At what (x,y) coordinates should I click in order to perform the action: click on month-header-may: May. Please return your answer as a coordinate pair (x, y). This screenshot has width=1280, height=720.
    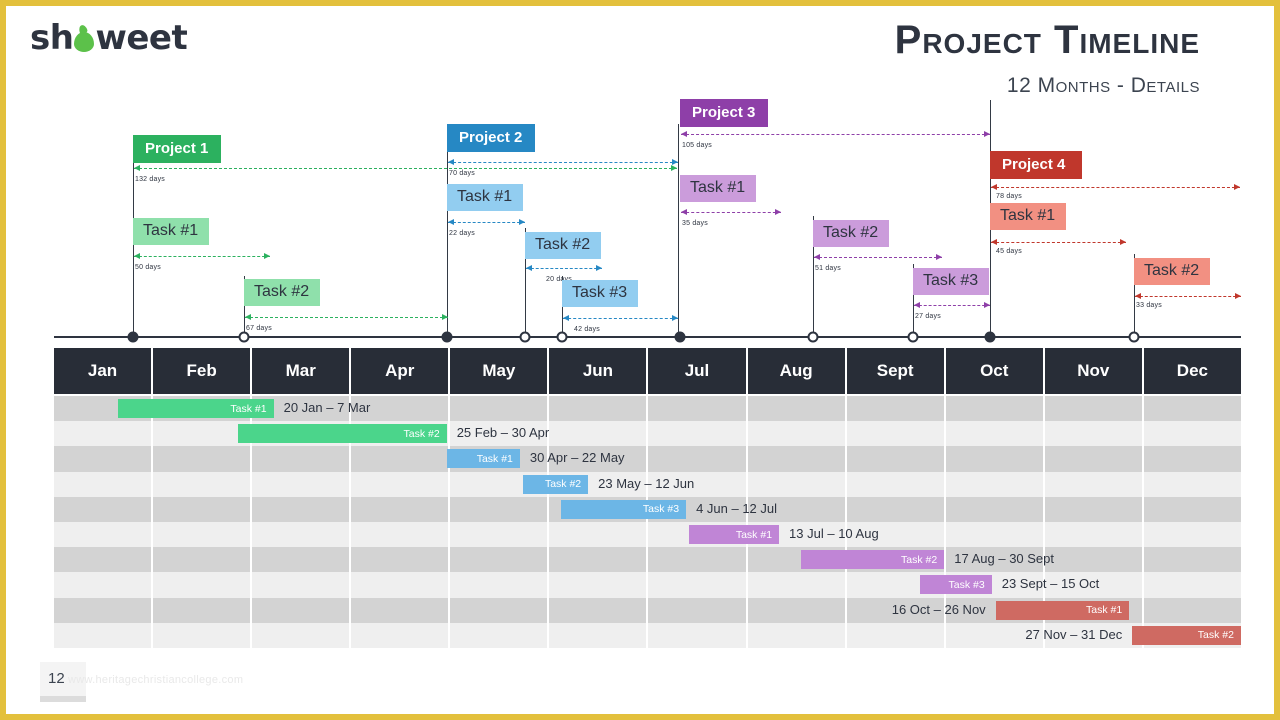
    Looking at the image, I should click on (500, 371).